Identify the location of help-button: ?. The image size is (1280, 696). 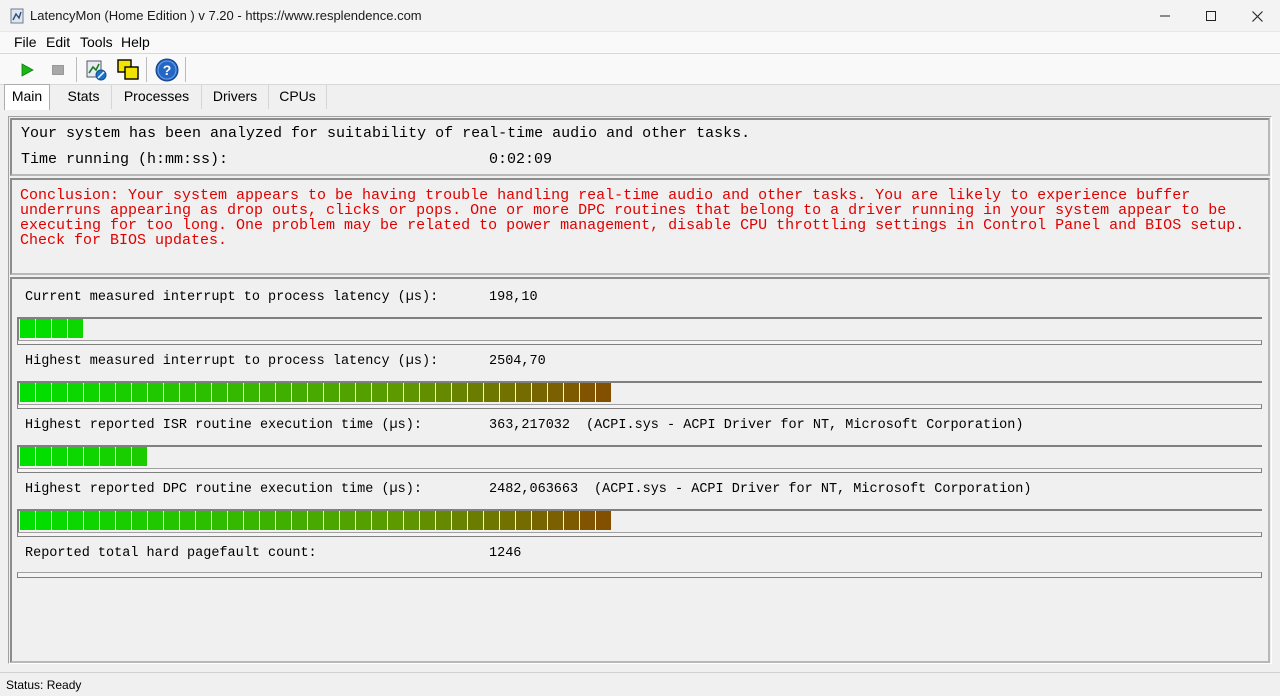
(167, 70).